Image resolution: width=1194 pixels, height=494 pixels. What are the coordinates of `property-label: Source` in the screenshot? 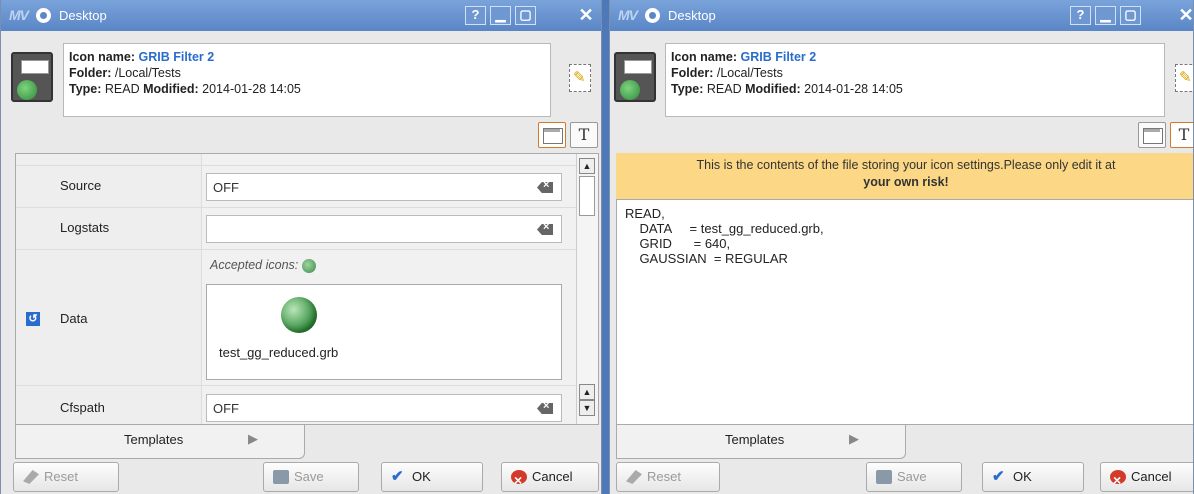 It's located at (81, 185).